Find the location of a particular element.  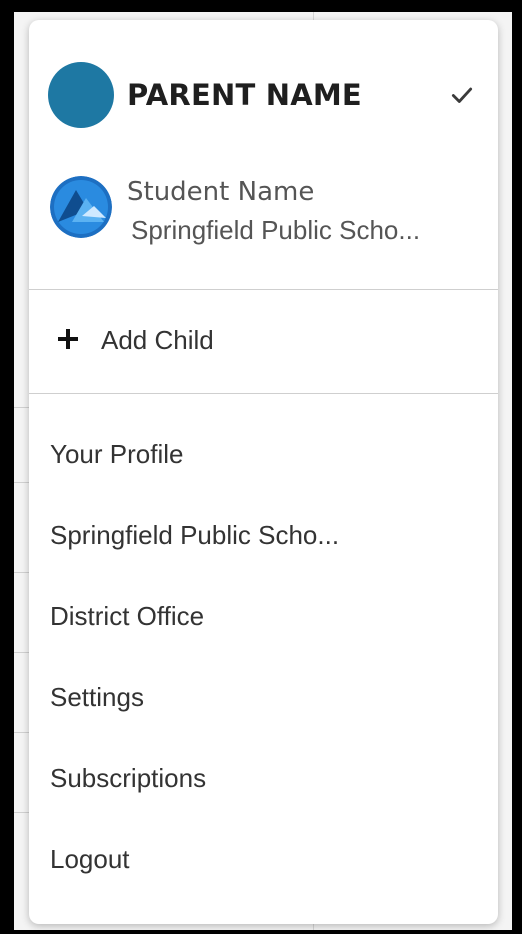

add-child-button: Add Child is located at coordinates (263, 342).